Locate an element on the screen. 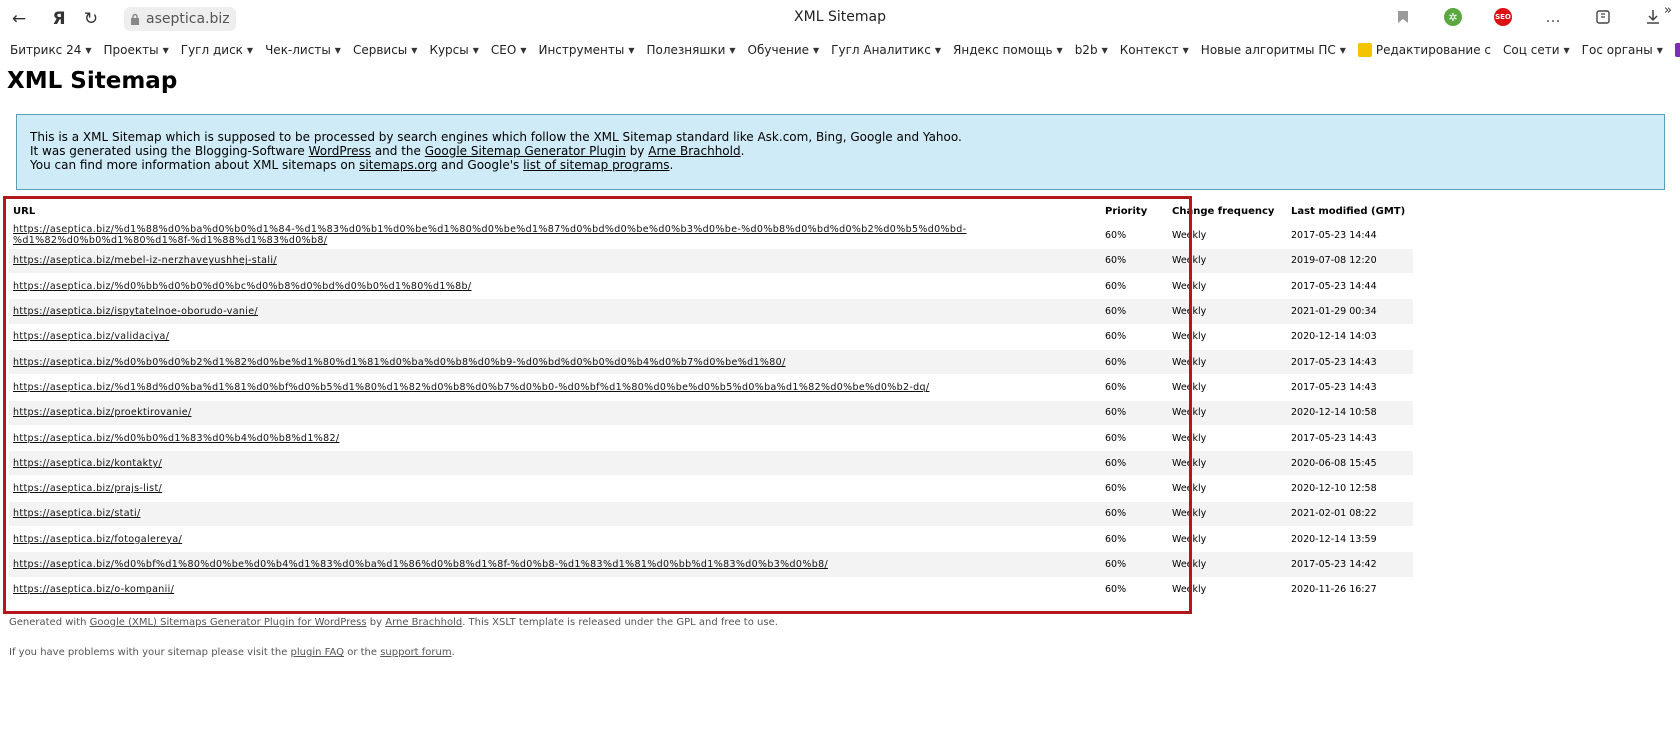 The image size is (1680, 745). bookmark-item: Редактирование с is located at coordinates (1424, 50).